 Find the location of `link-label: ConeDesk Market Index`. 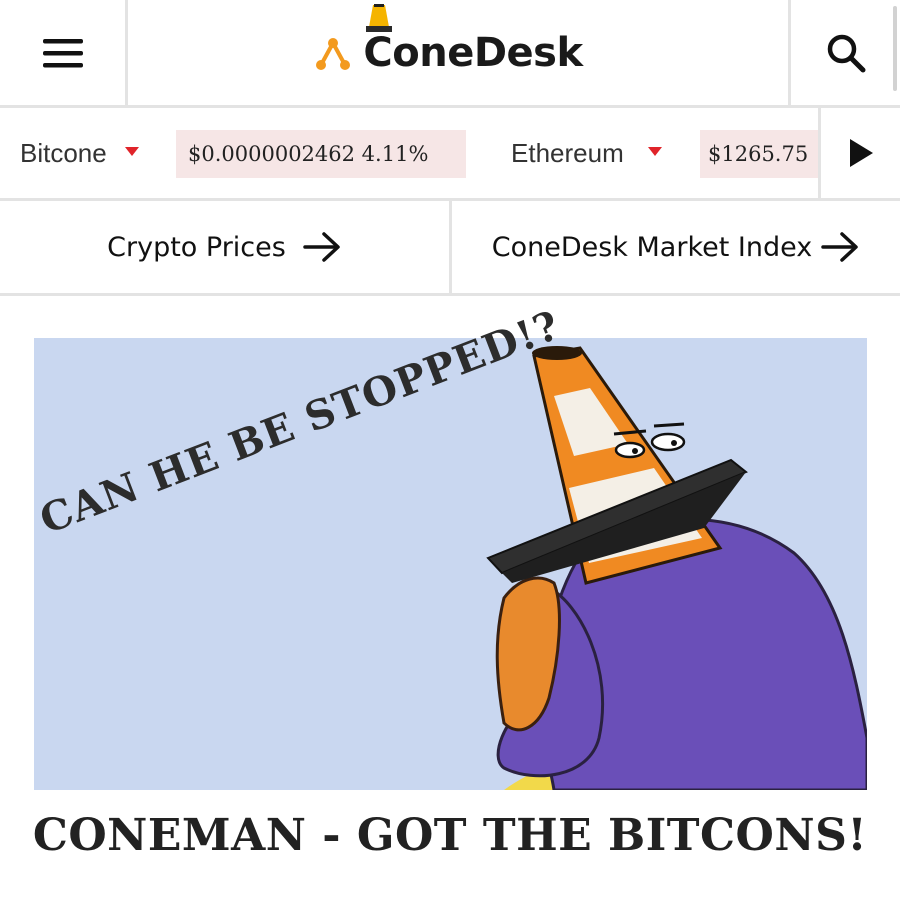

link-label: ConeDesk Market Index is located at coordinates (652, 247).